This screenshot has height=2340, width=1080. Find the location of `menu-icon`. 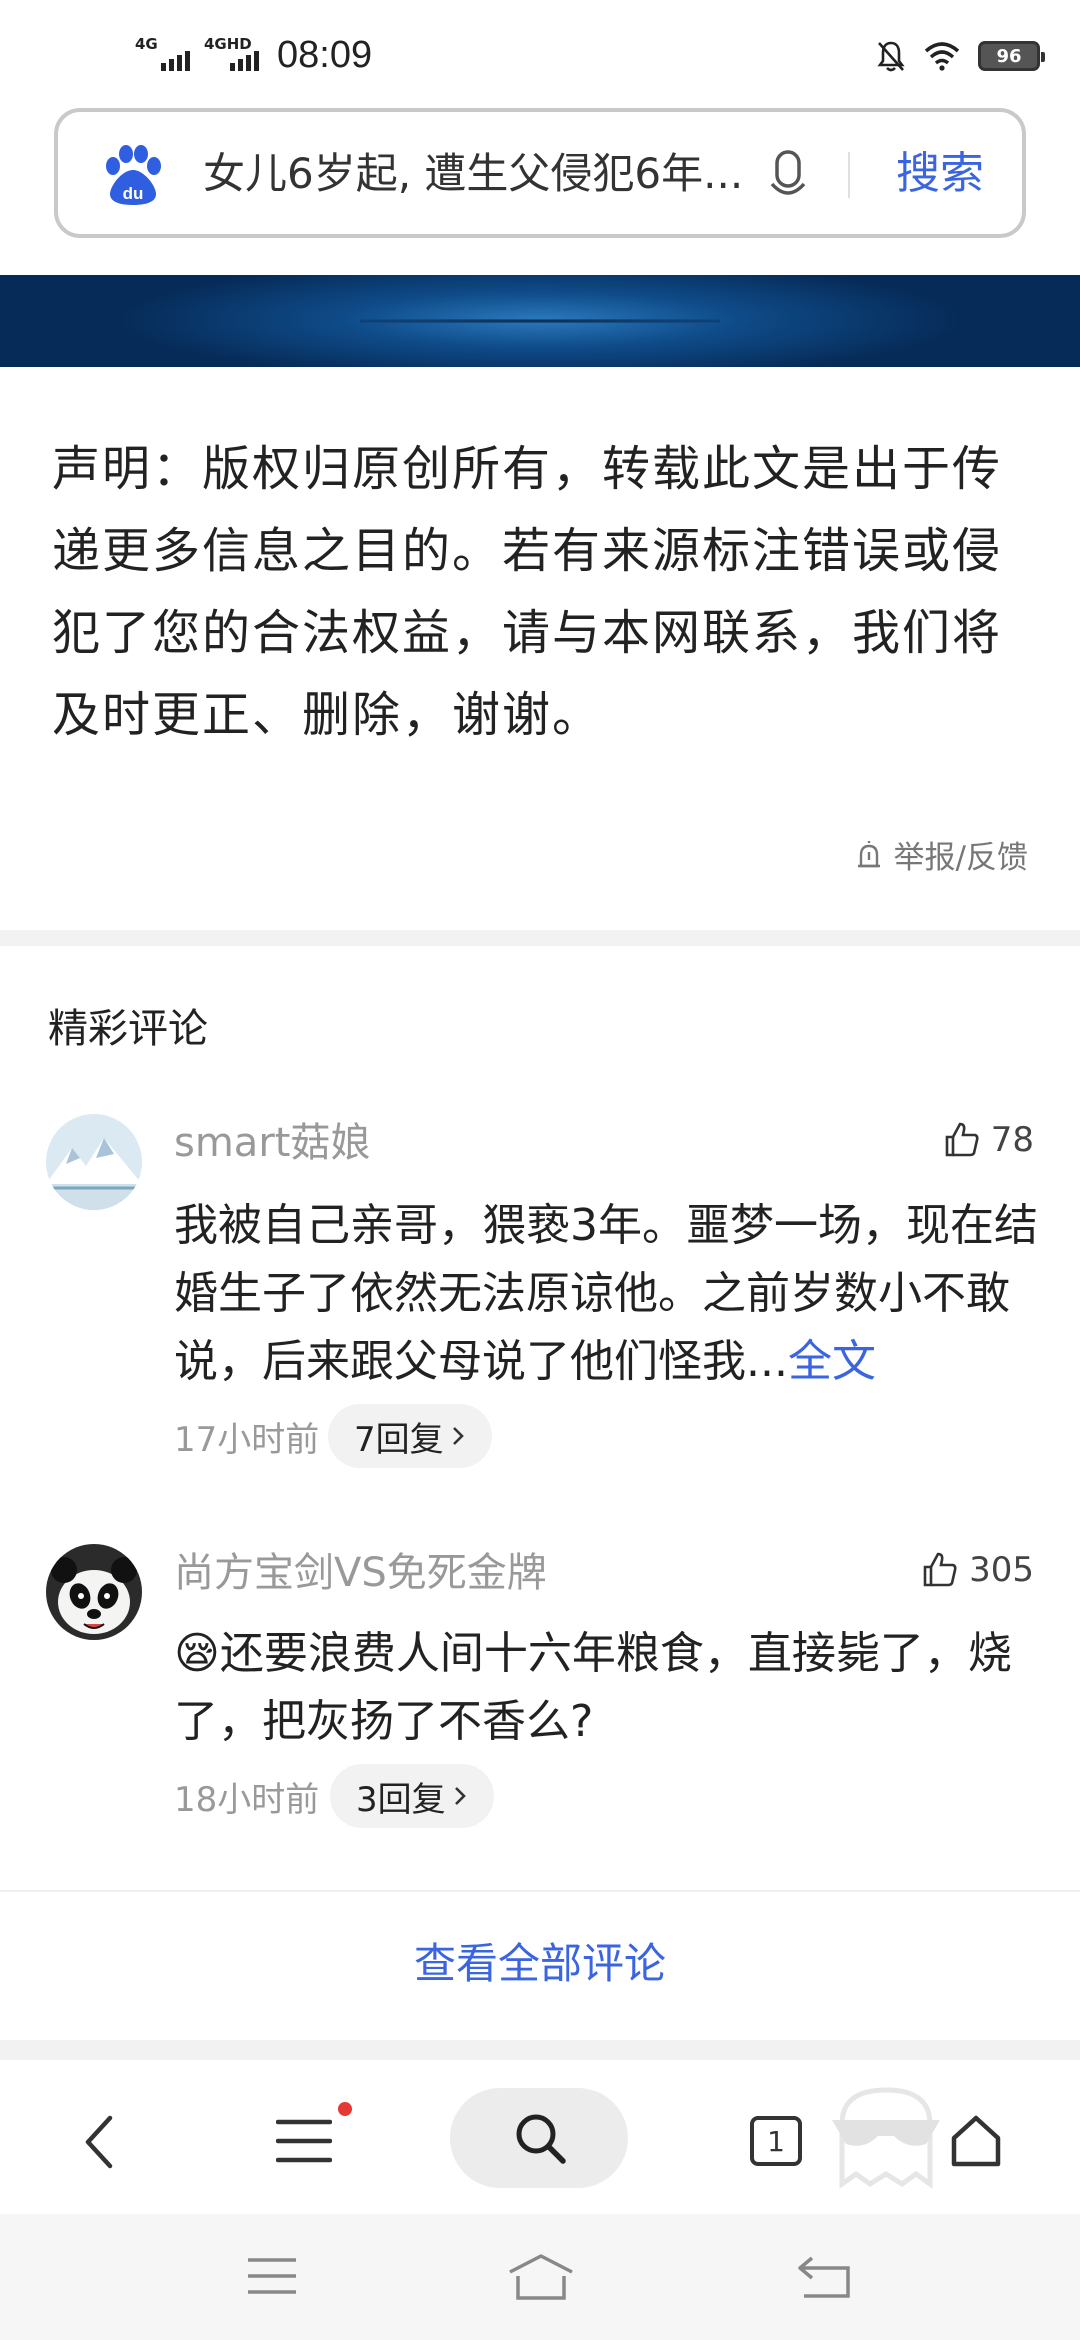

menu-icon is located at coordinates (304, 2141).